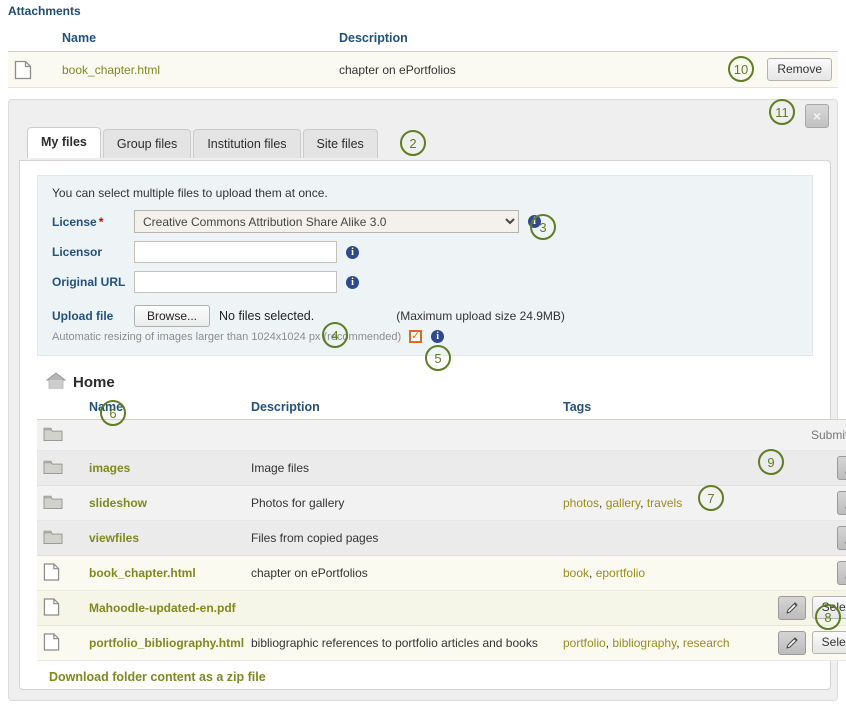 The height and width of the screenshot is (725, 846). Describe the element at coordinates (164, 468) in the screenshot. I see `file-row-name-cell: images` at that location.